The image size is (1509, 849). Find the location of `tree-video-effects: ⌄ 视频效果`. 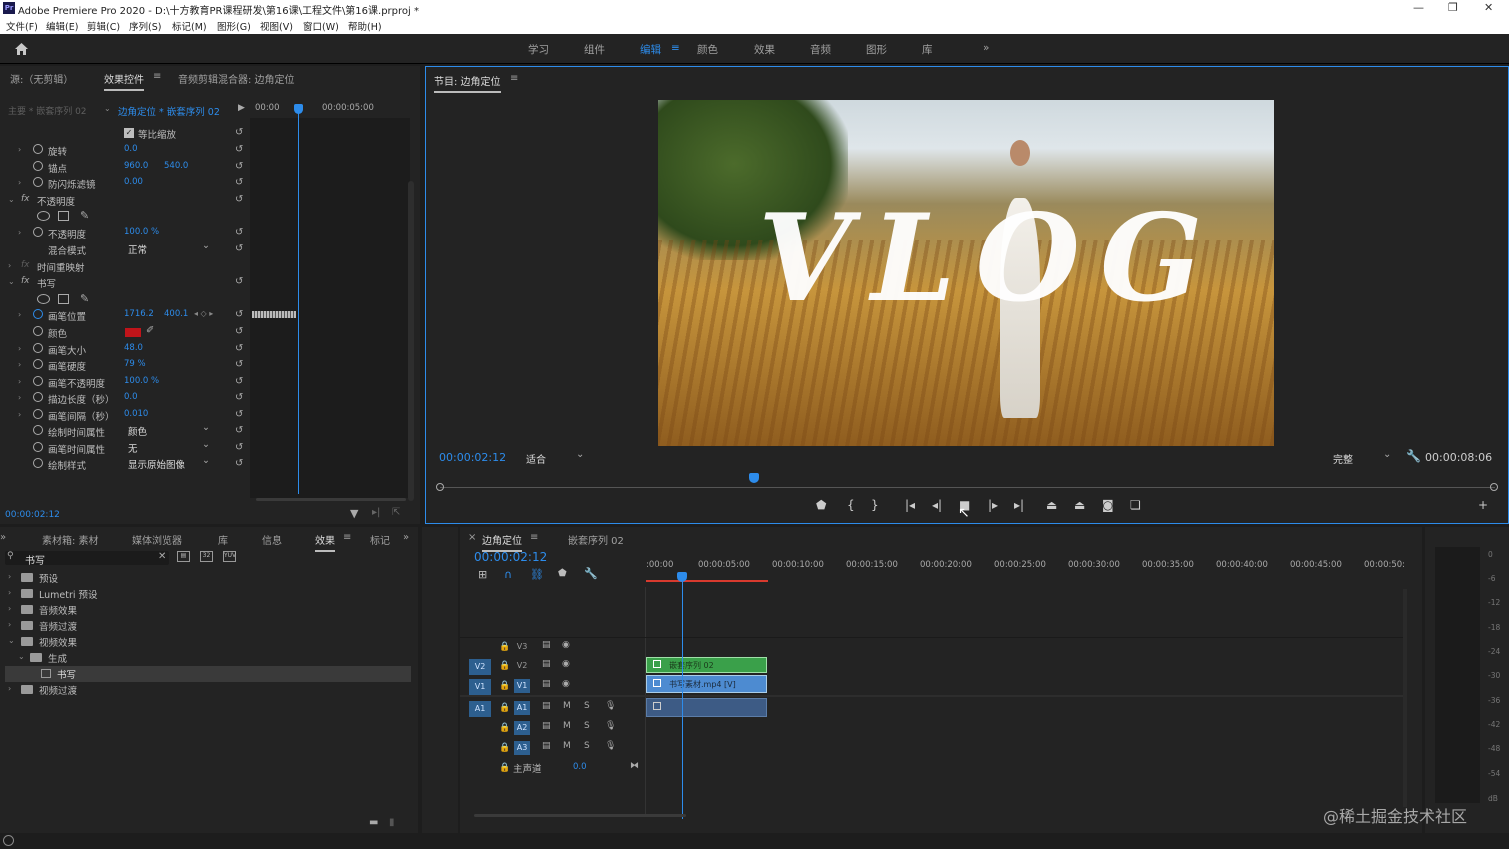

tree-video-effects: ⌄ 视频效果 is located at coordinates (207, 642).